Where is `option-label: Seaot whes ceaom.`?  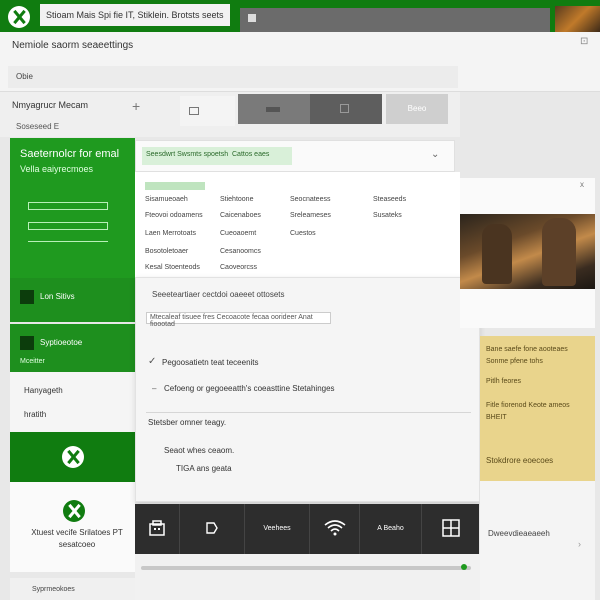 option-label: Seaot whes ceaom. is located at coordinates (199, 450).